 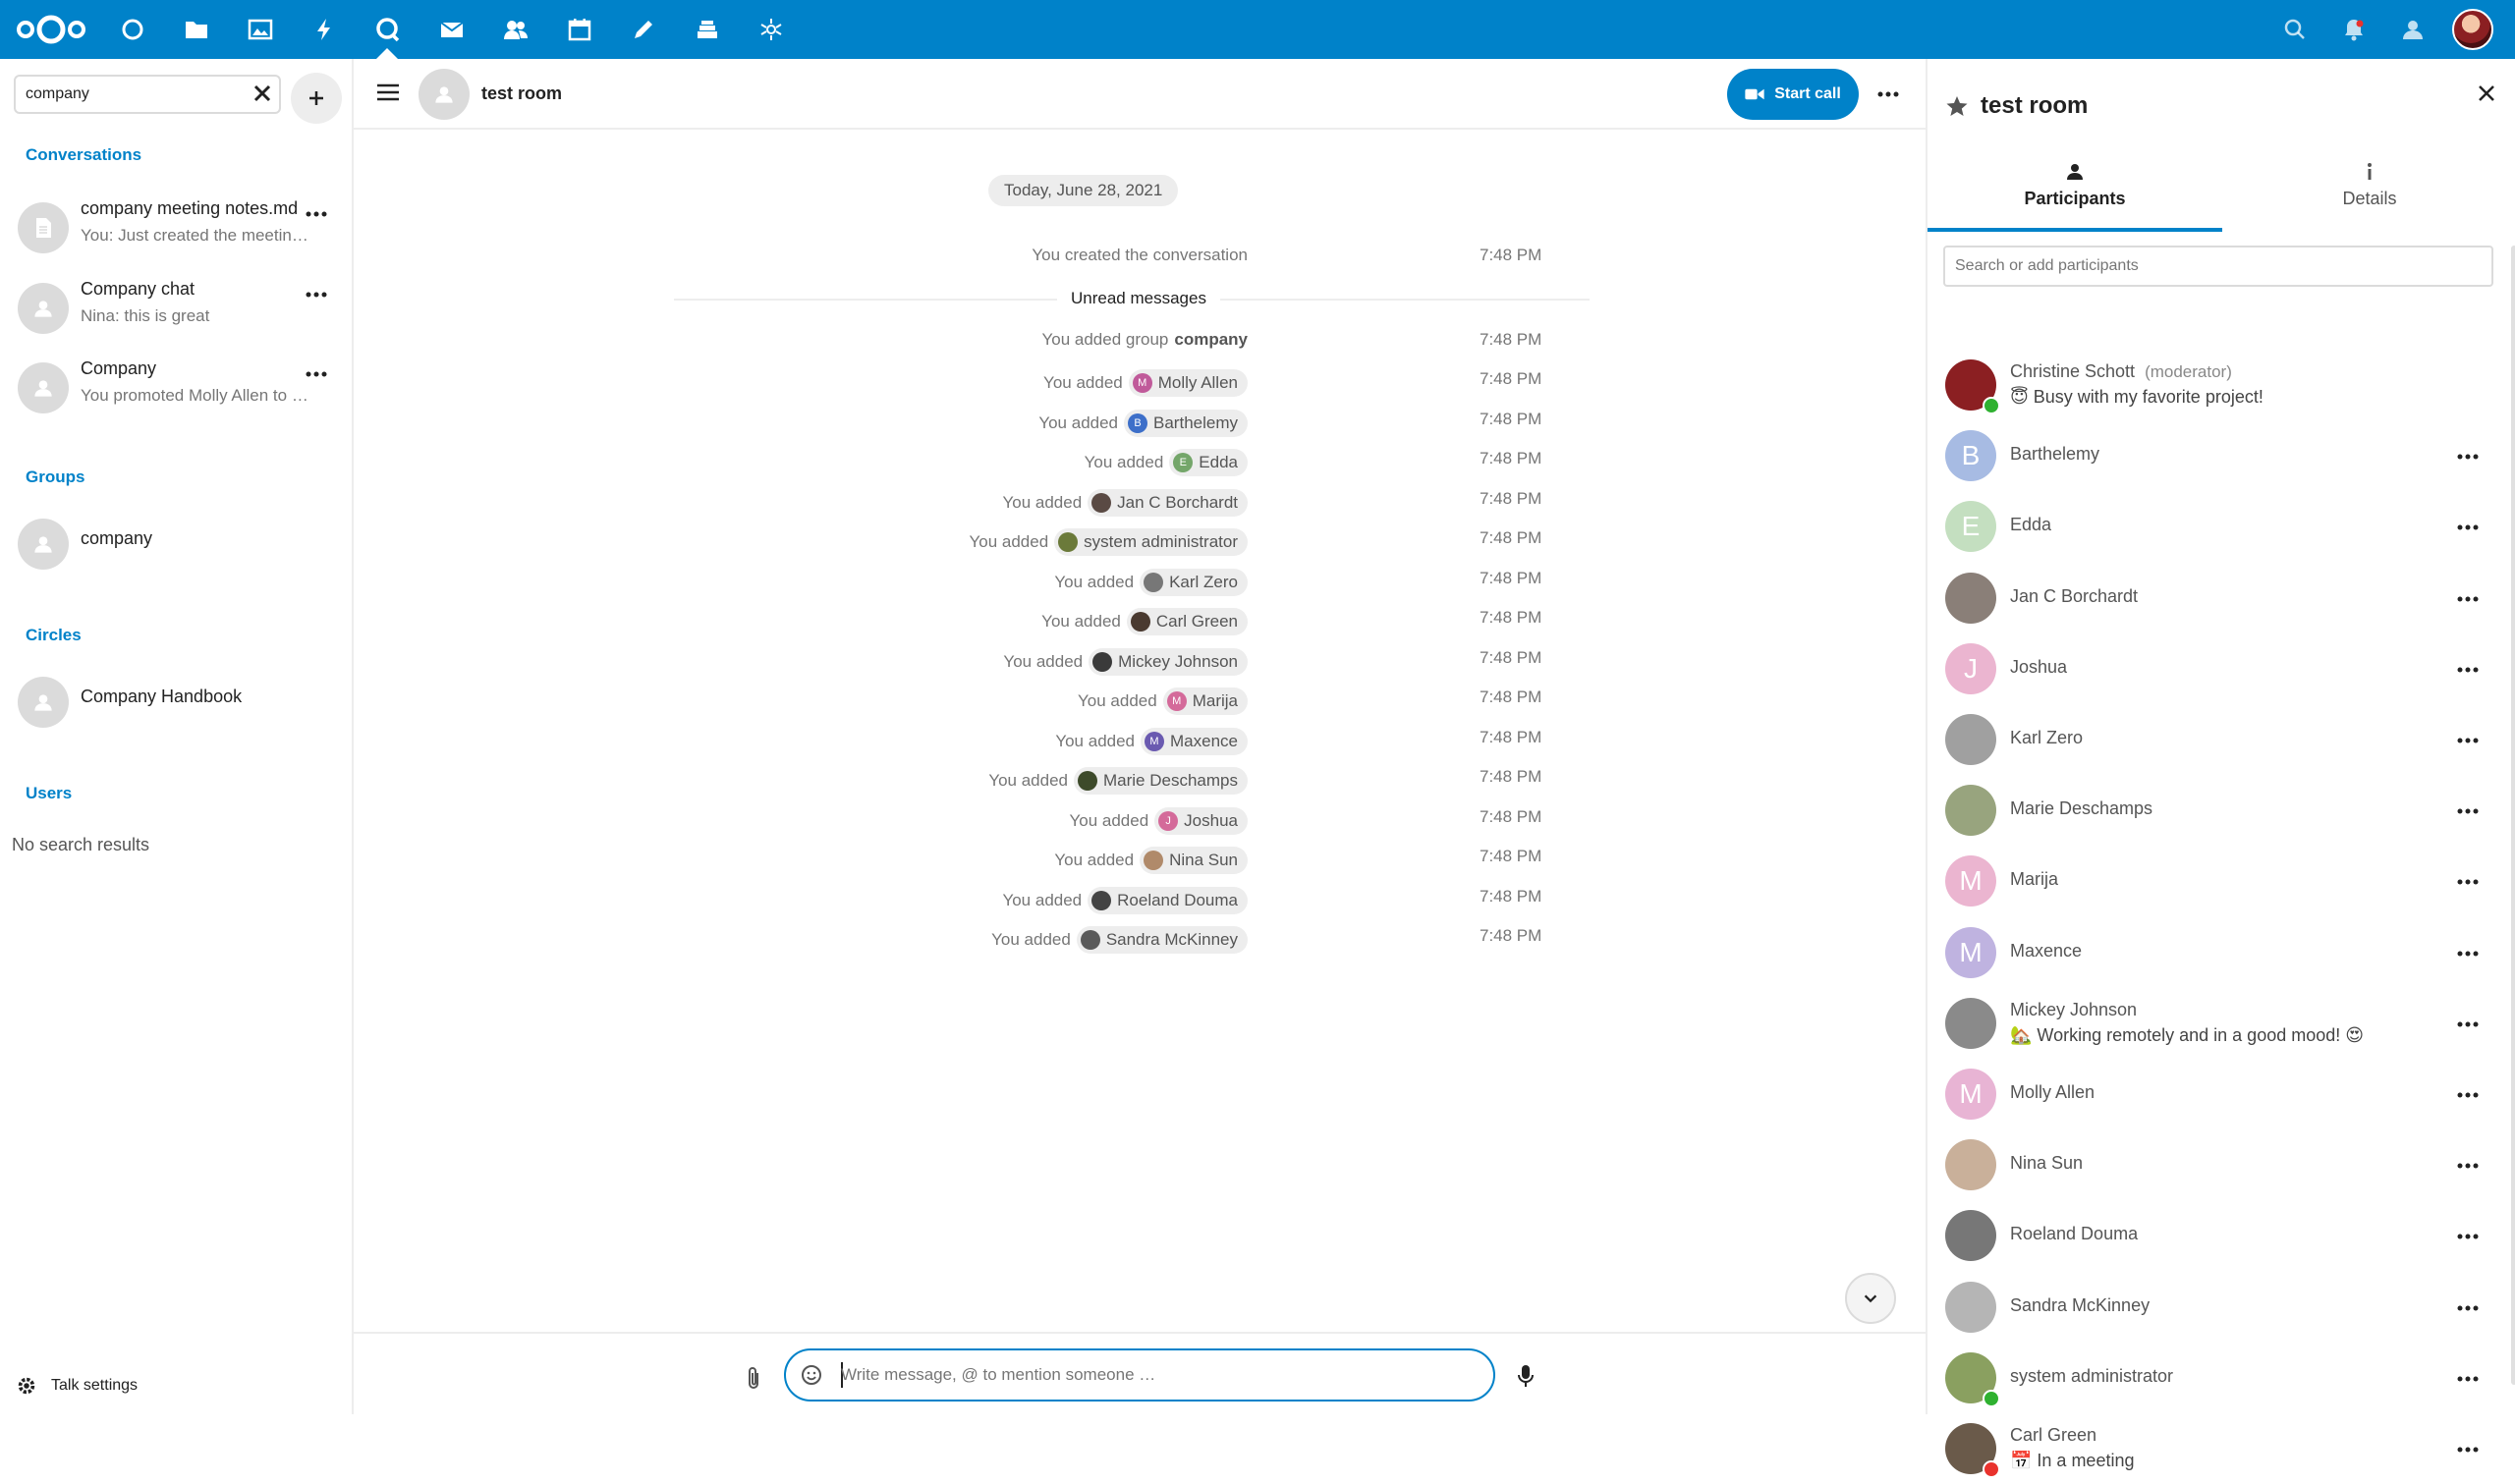 I want to click on user-mention: Carl Green, so click(x=1187, y=621).